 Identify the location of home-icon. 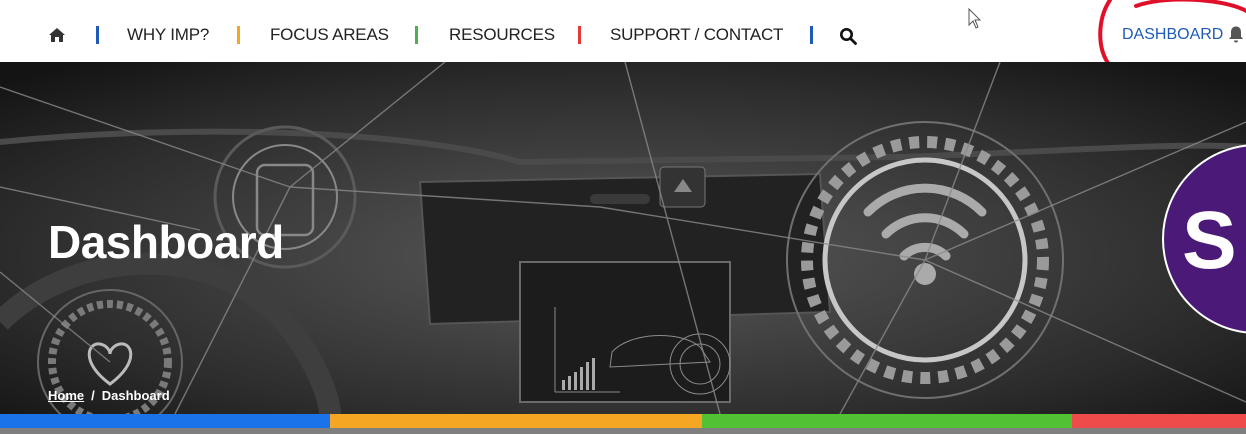
(57, 35).